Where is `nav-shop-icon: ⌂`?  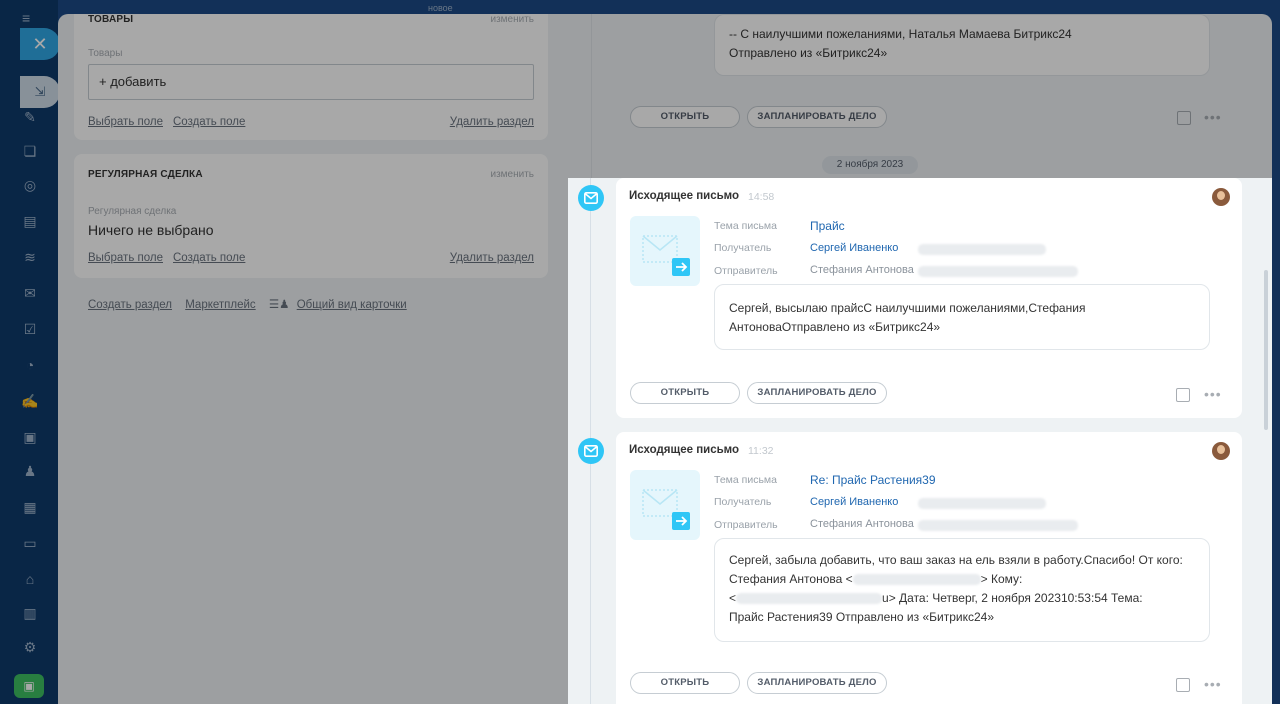 nav-shop-icon: ⌂ is located at coordinates (30, 579).